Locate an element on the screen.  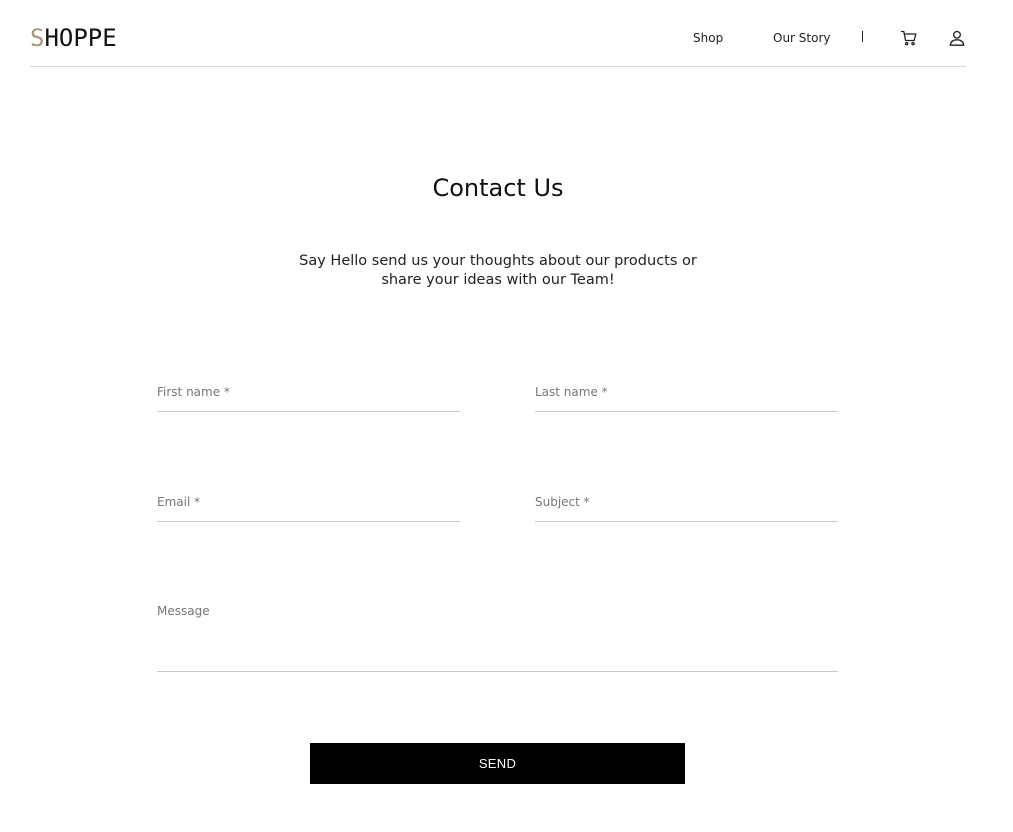
logo-text: HOPPE is located at coordinates (80, 38).